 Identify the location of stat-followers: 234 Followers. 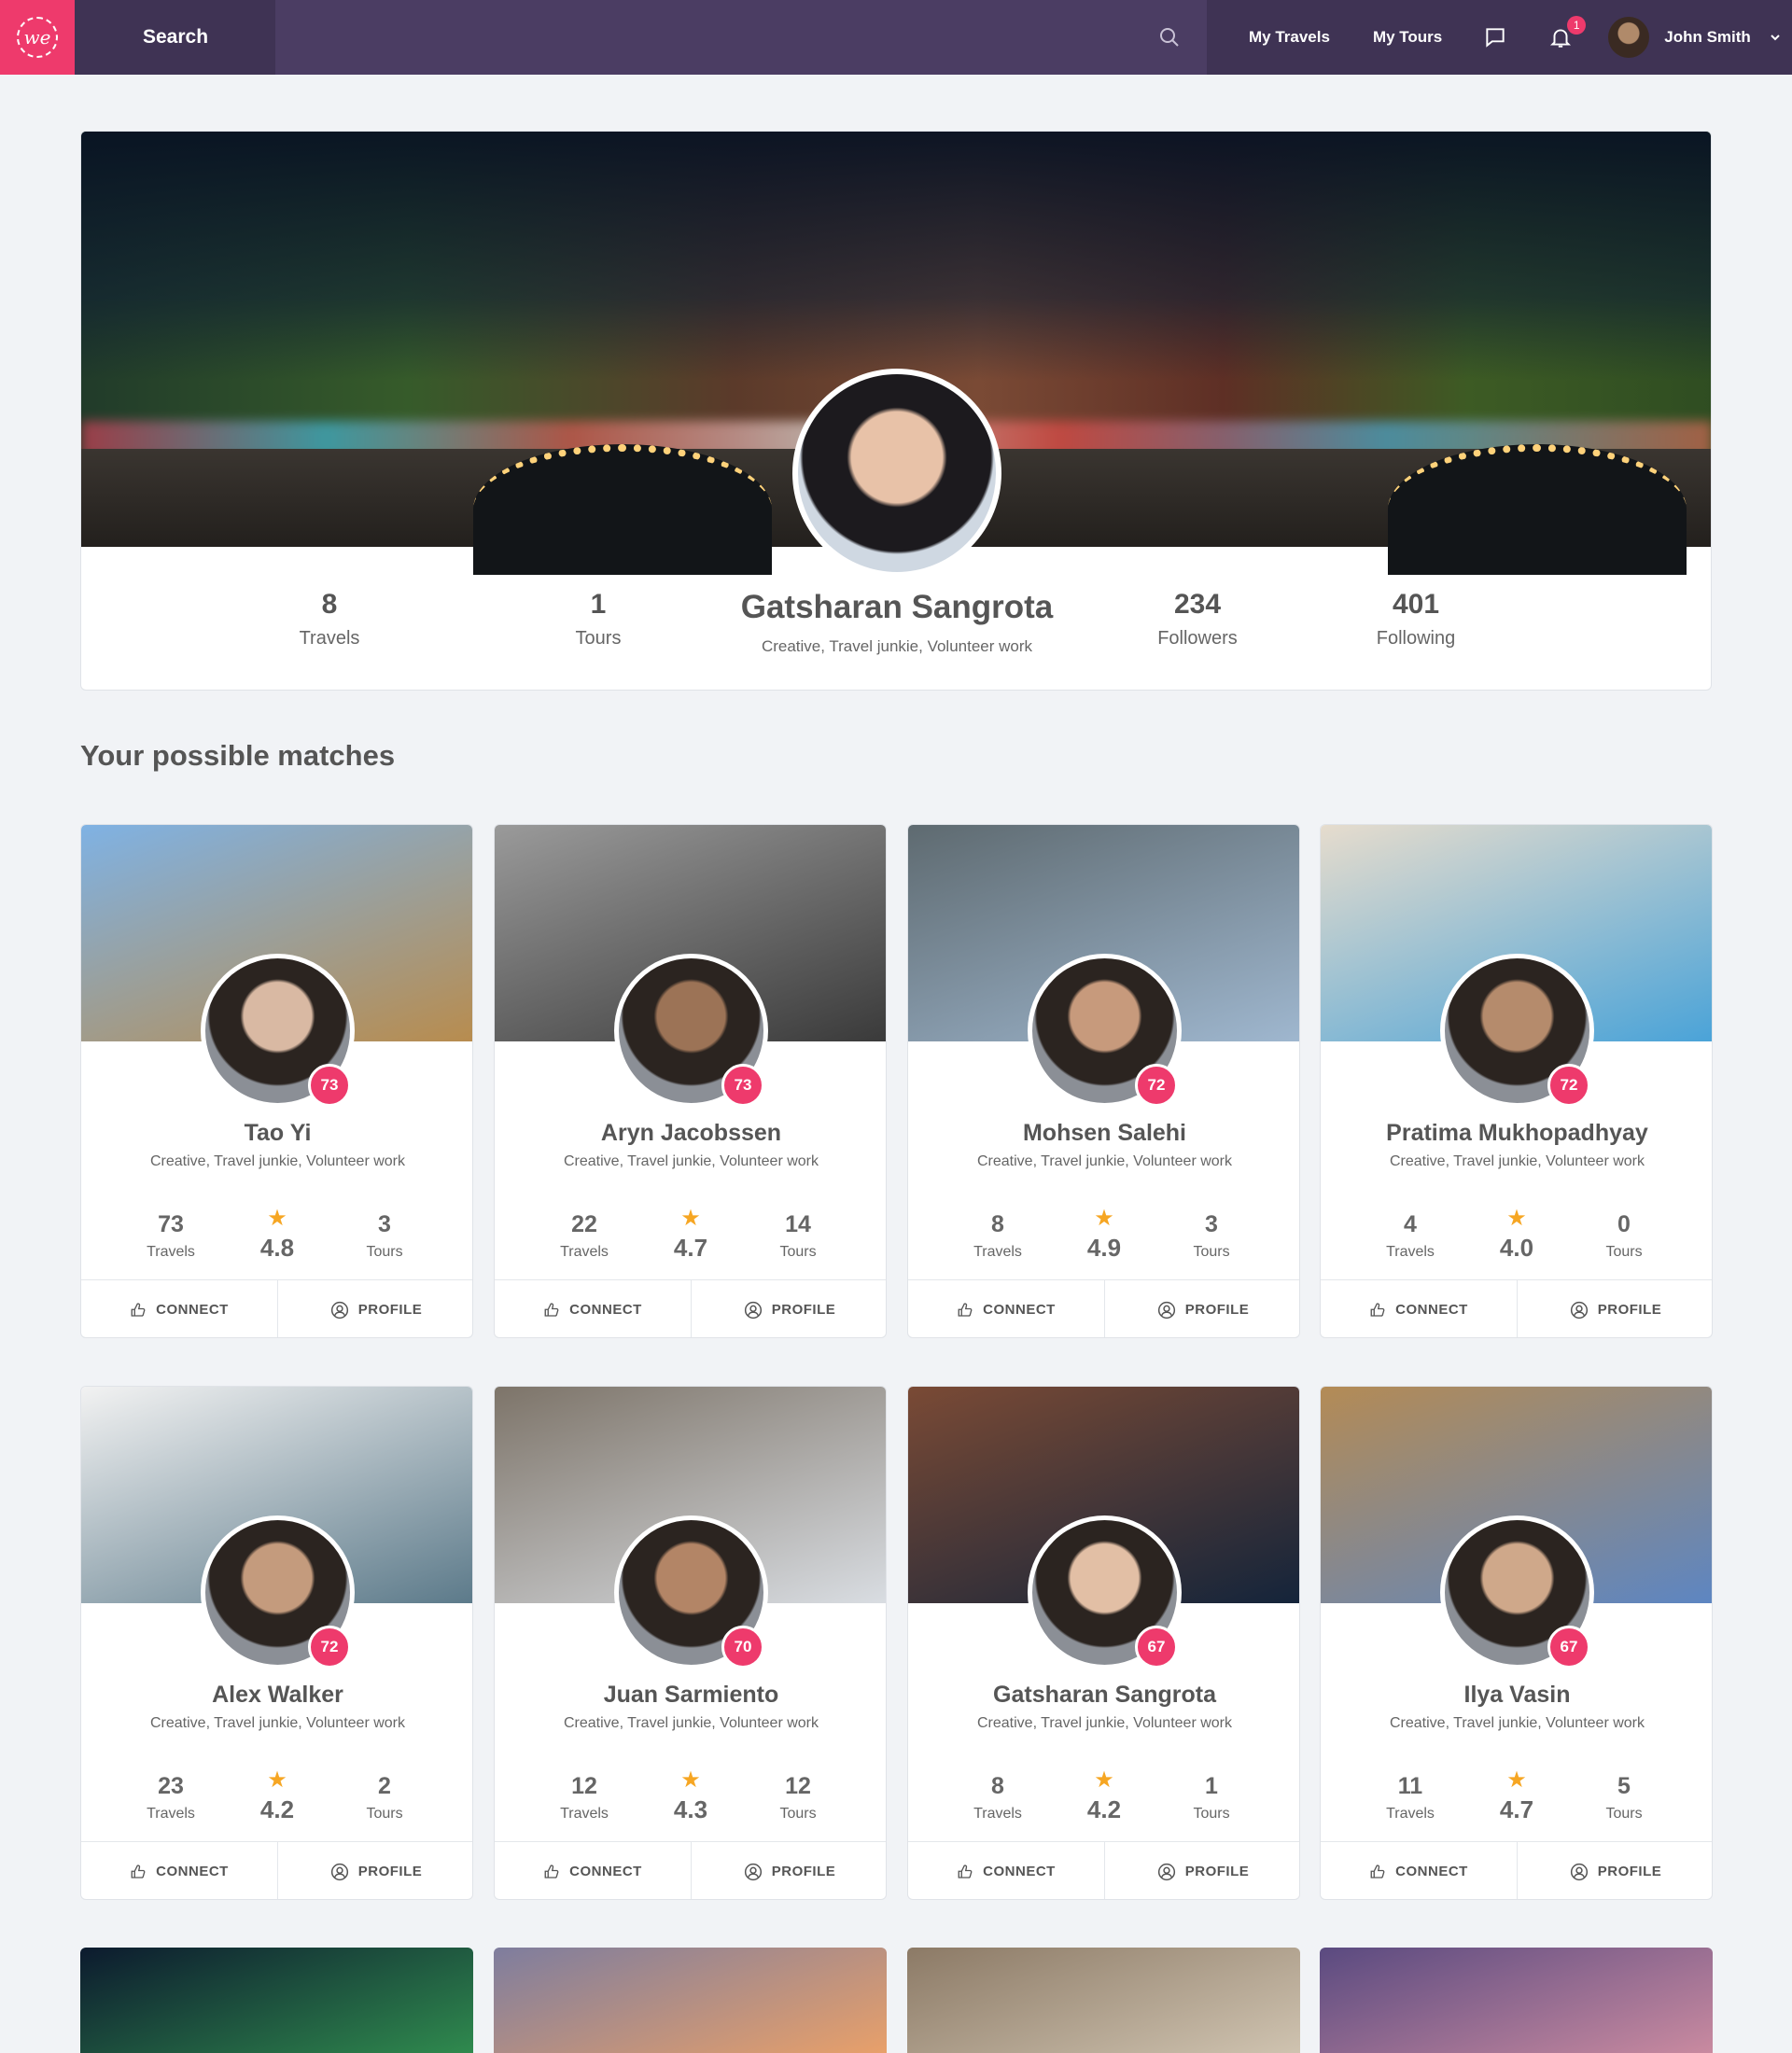
(1197, 619).